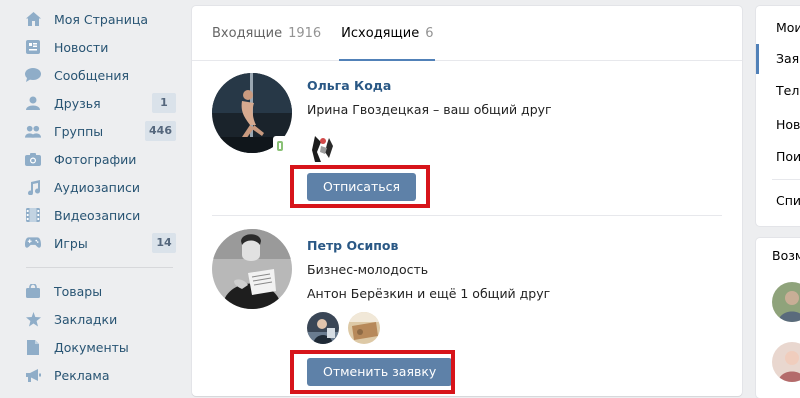 The image size is (800, 398). Describe the element at coordinates (71, 243) in the screenshot. I see `nav-item-label: Игры` at that location.